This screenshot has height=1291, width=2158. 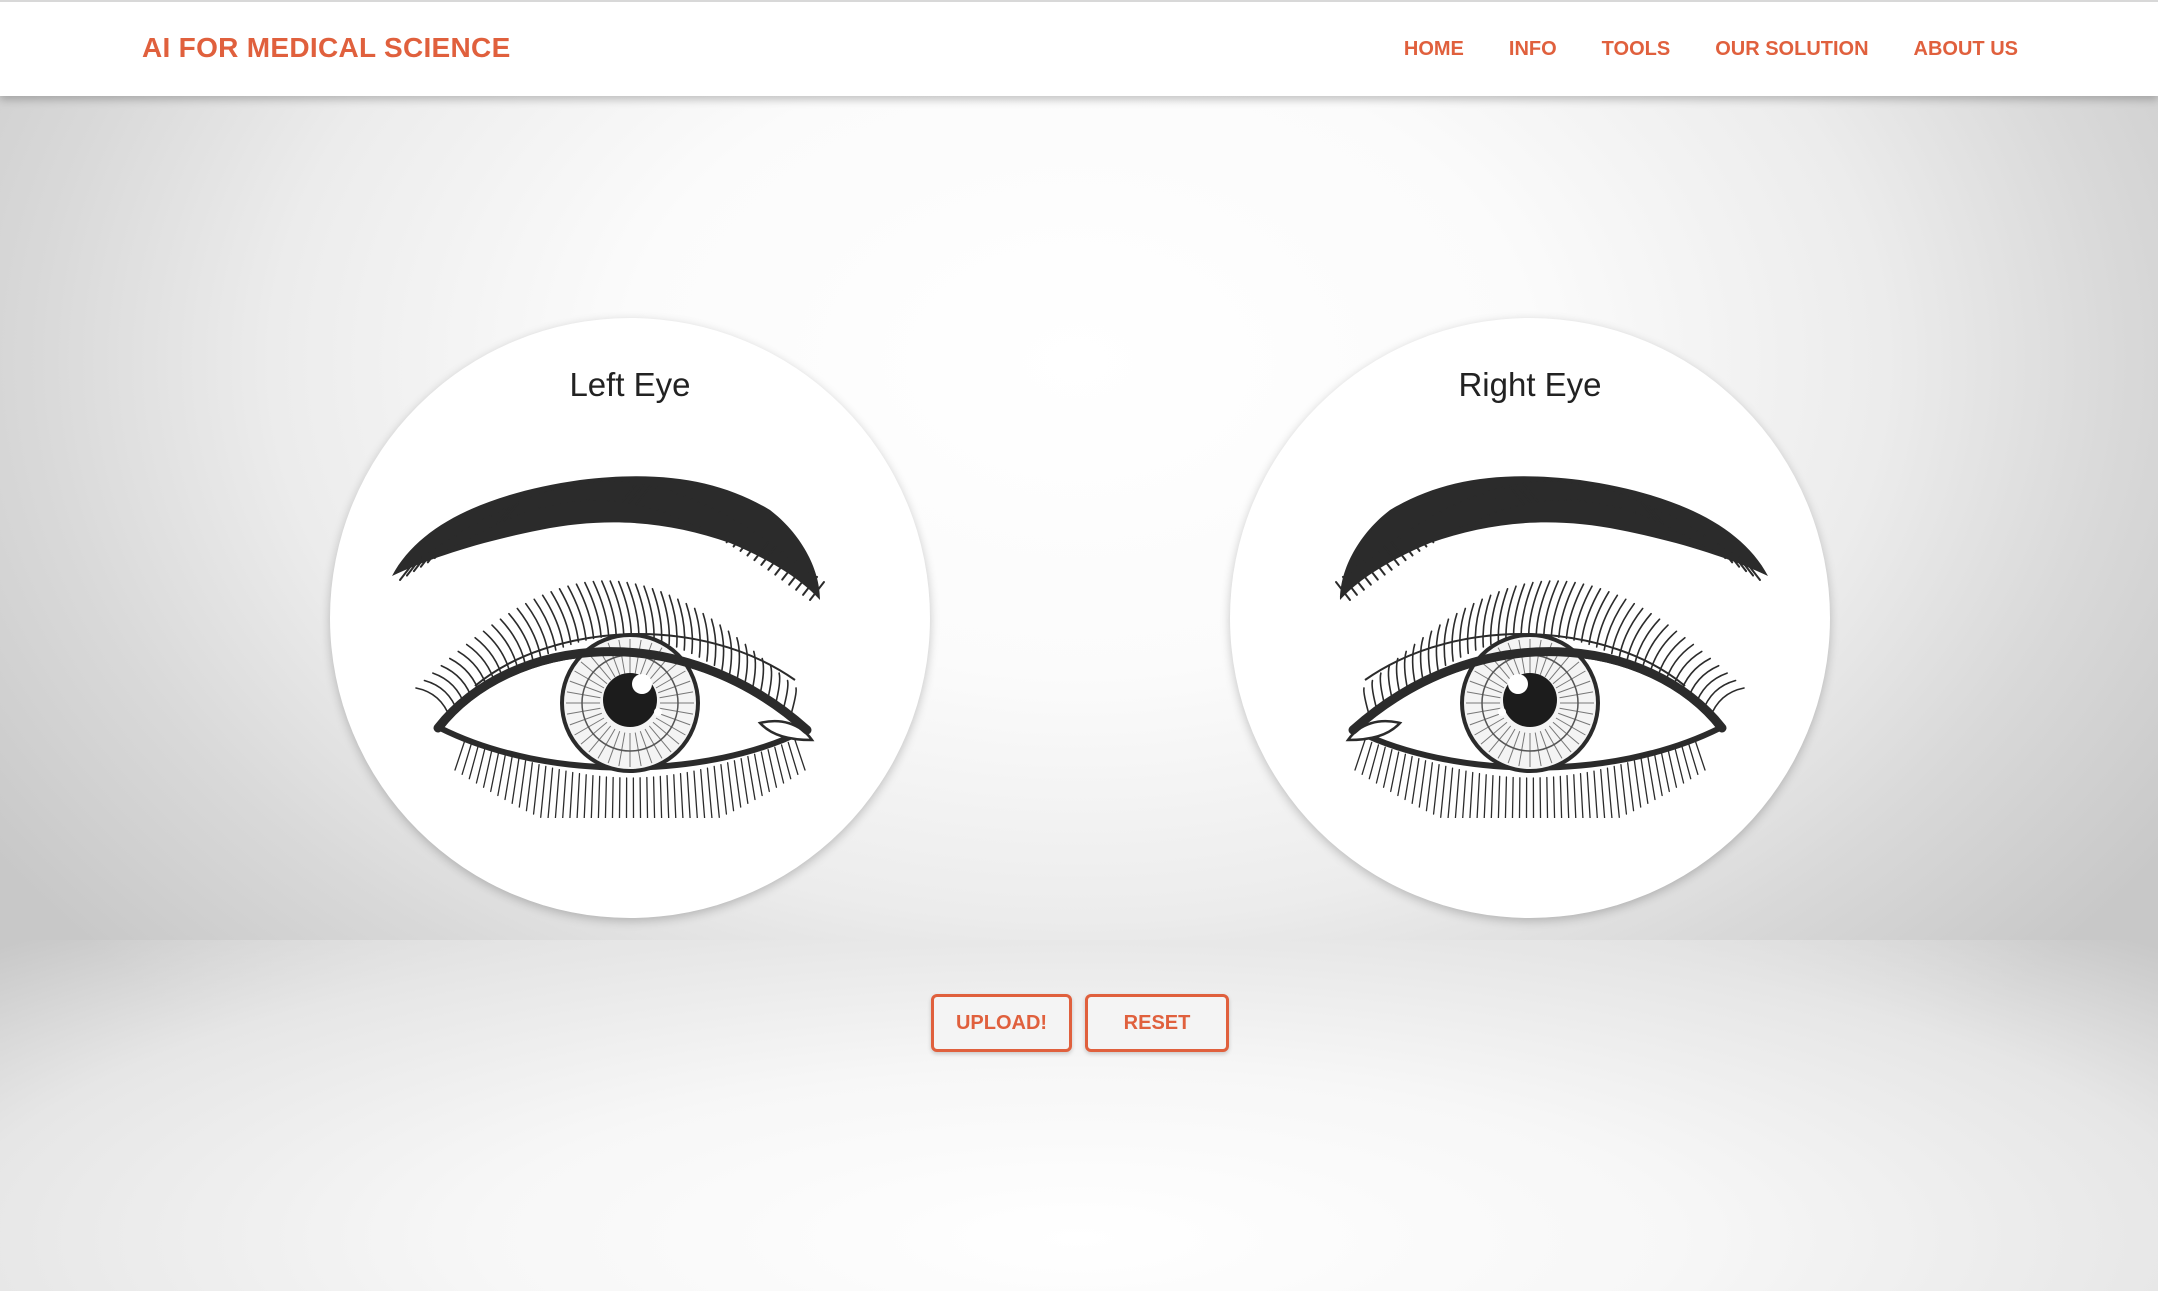 What do you see at coordinates (1791, 49) in the screenshot?
I see `nav-our-solution: OUR SOLUTION` at bounding box center [1791, 49].